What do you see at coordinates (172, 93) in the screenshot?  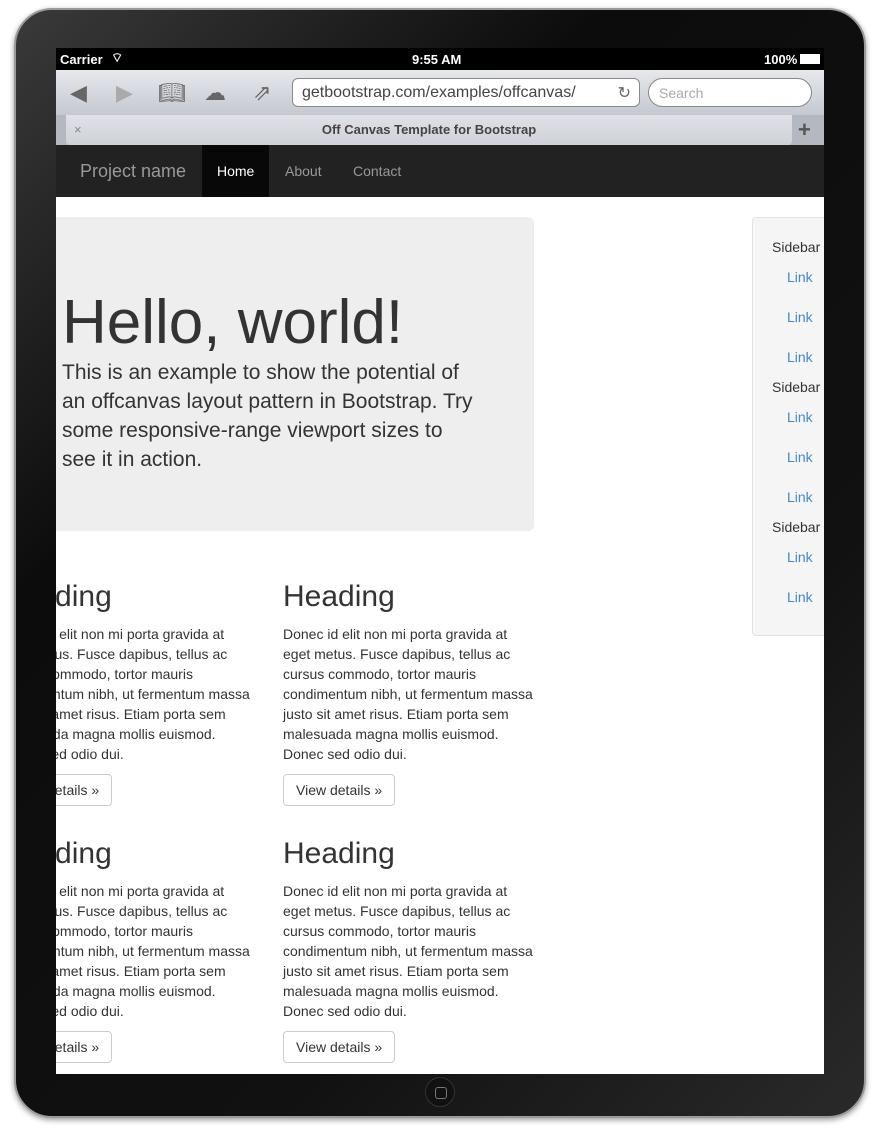 I see `bookmarks-icon: 📖︎` at bounding box center [172, 93].